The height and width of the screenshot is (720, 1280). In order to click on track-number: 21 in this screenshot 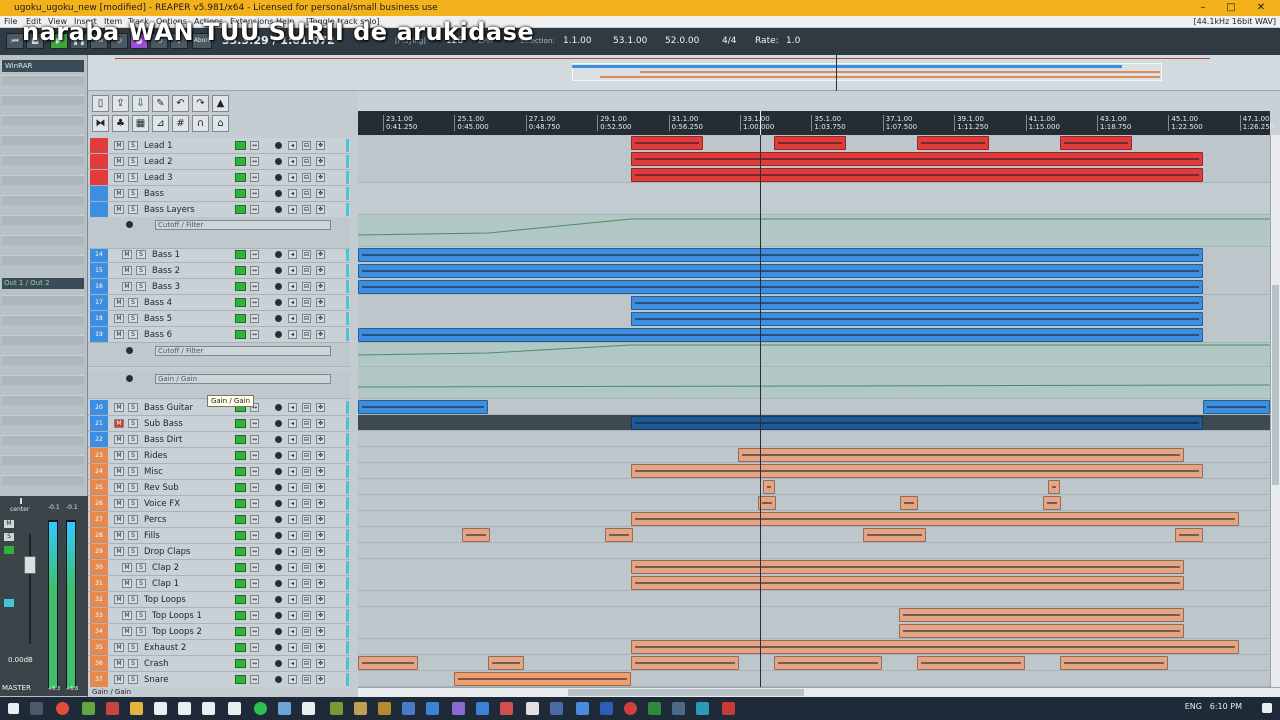, I will do `click(99, 423)`.